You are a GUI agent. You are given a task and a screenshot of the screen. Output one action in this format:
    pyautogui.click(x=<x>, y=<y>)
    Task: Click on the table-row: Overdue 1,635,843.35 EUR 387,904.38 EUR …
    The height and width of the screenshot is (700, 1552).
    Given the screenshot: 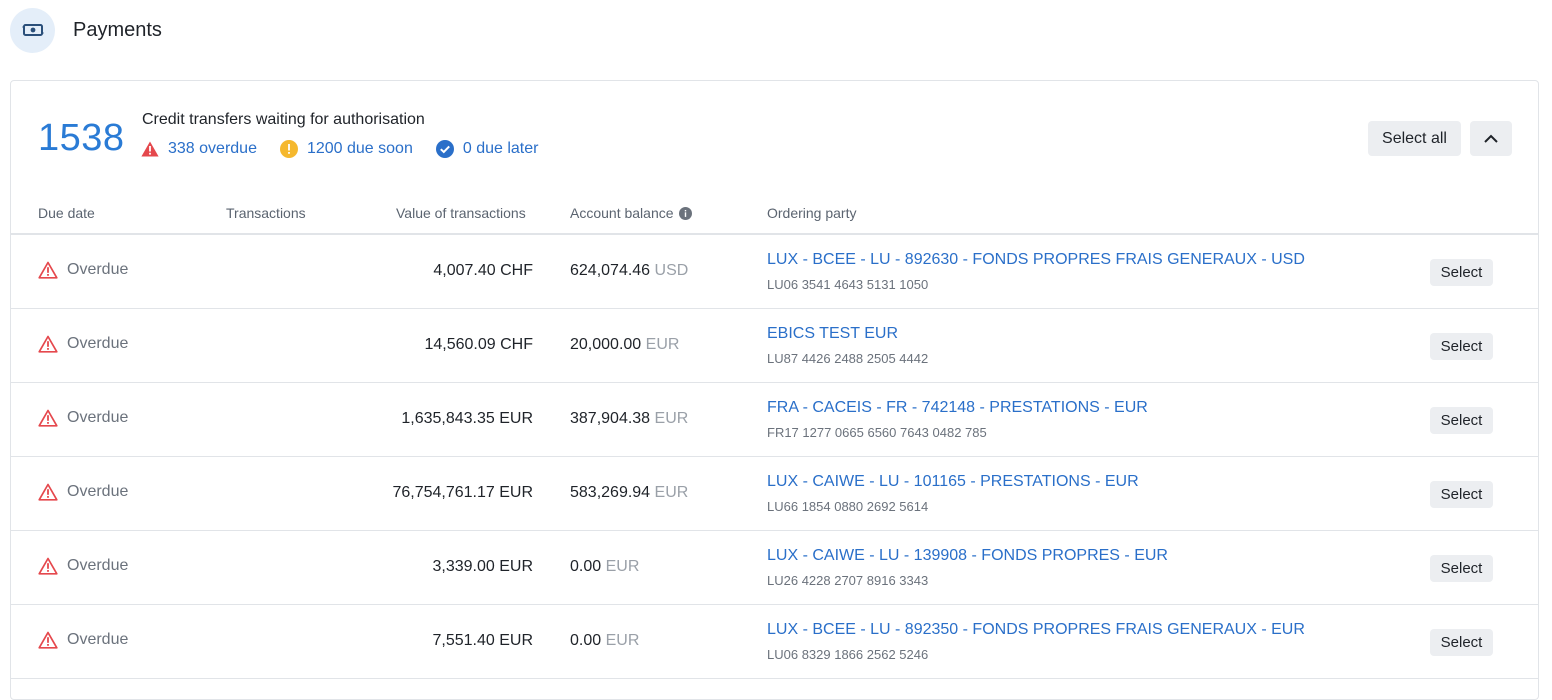 What is the action you would take?
    pyautogui.click(x=774, y=420)
    